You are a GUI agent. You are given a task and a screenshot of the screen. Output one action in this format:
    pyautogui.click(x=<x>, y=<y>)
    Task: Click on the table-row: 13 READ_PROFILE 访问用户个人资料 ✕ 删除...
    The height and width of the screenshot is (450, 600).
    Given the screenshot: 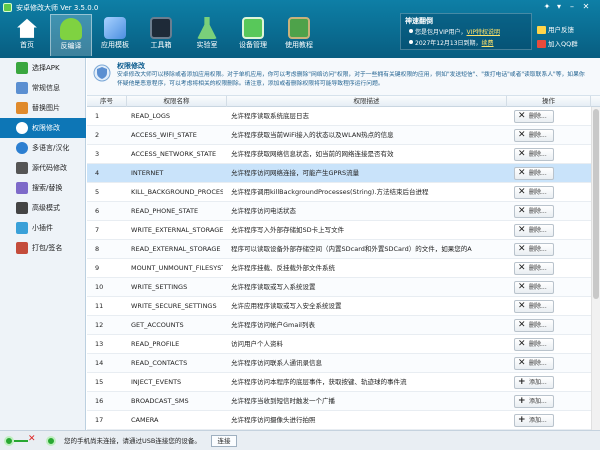 What is the action you would take?
    pyautogui.click(x=343, y=344)
    